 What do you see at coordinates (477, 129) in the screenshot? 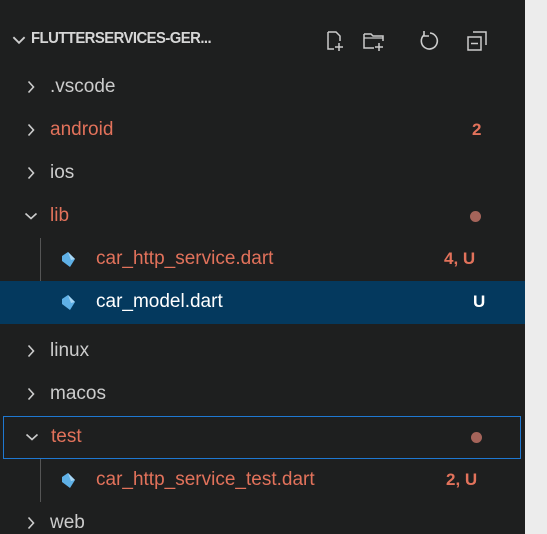
I see `problem-badge: 2` at bounding box center [477, 129].